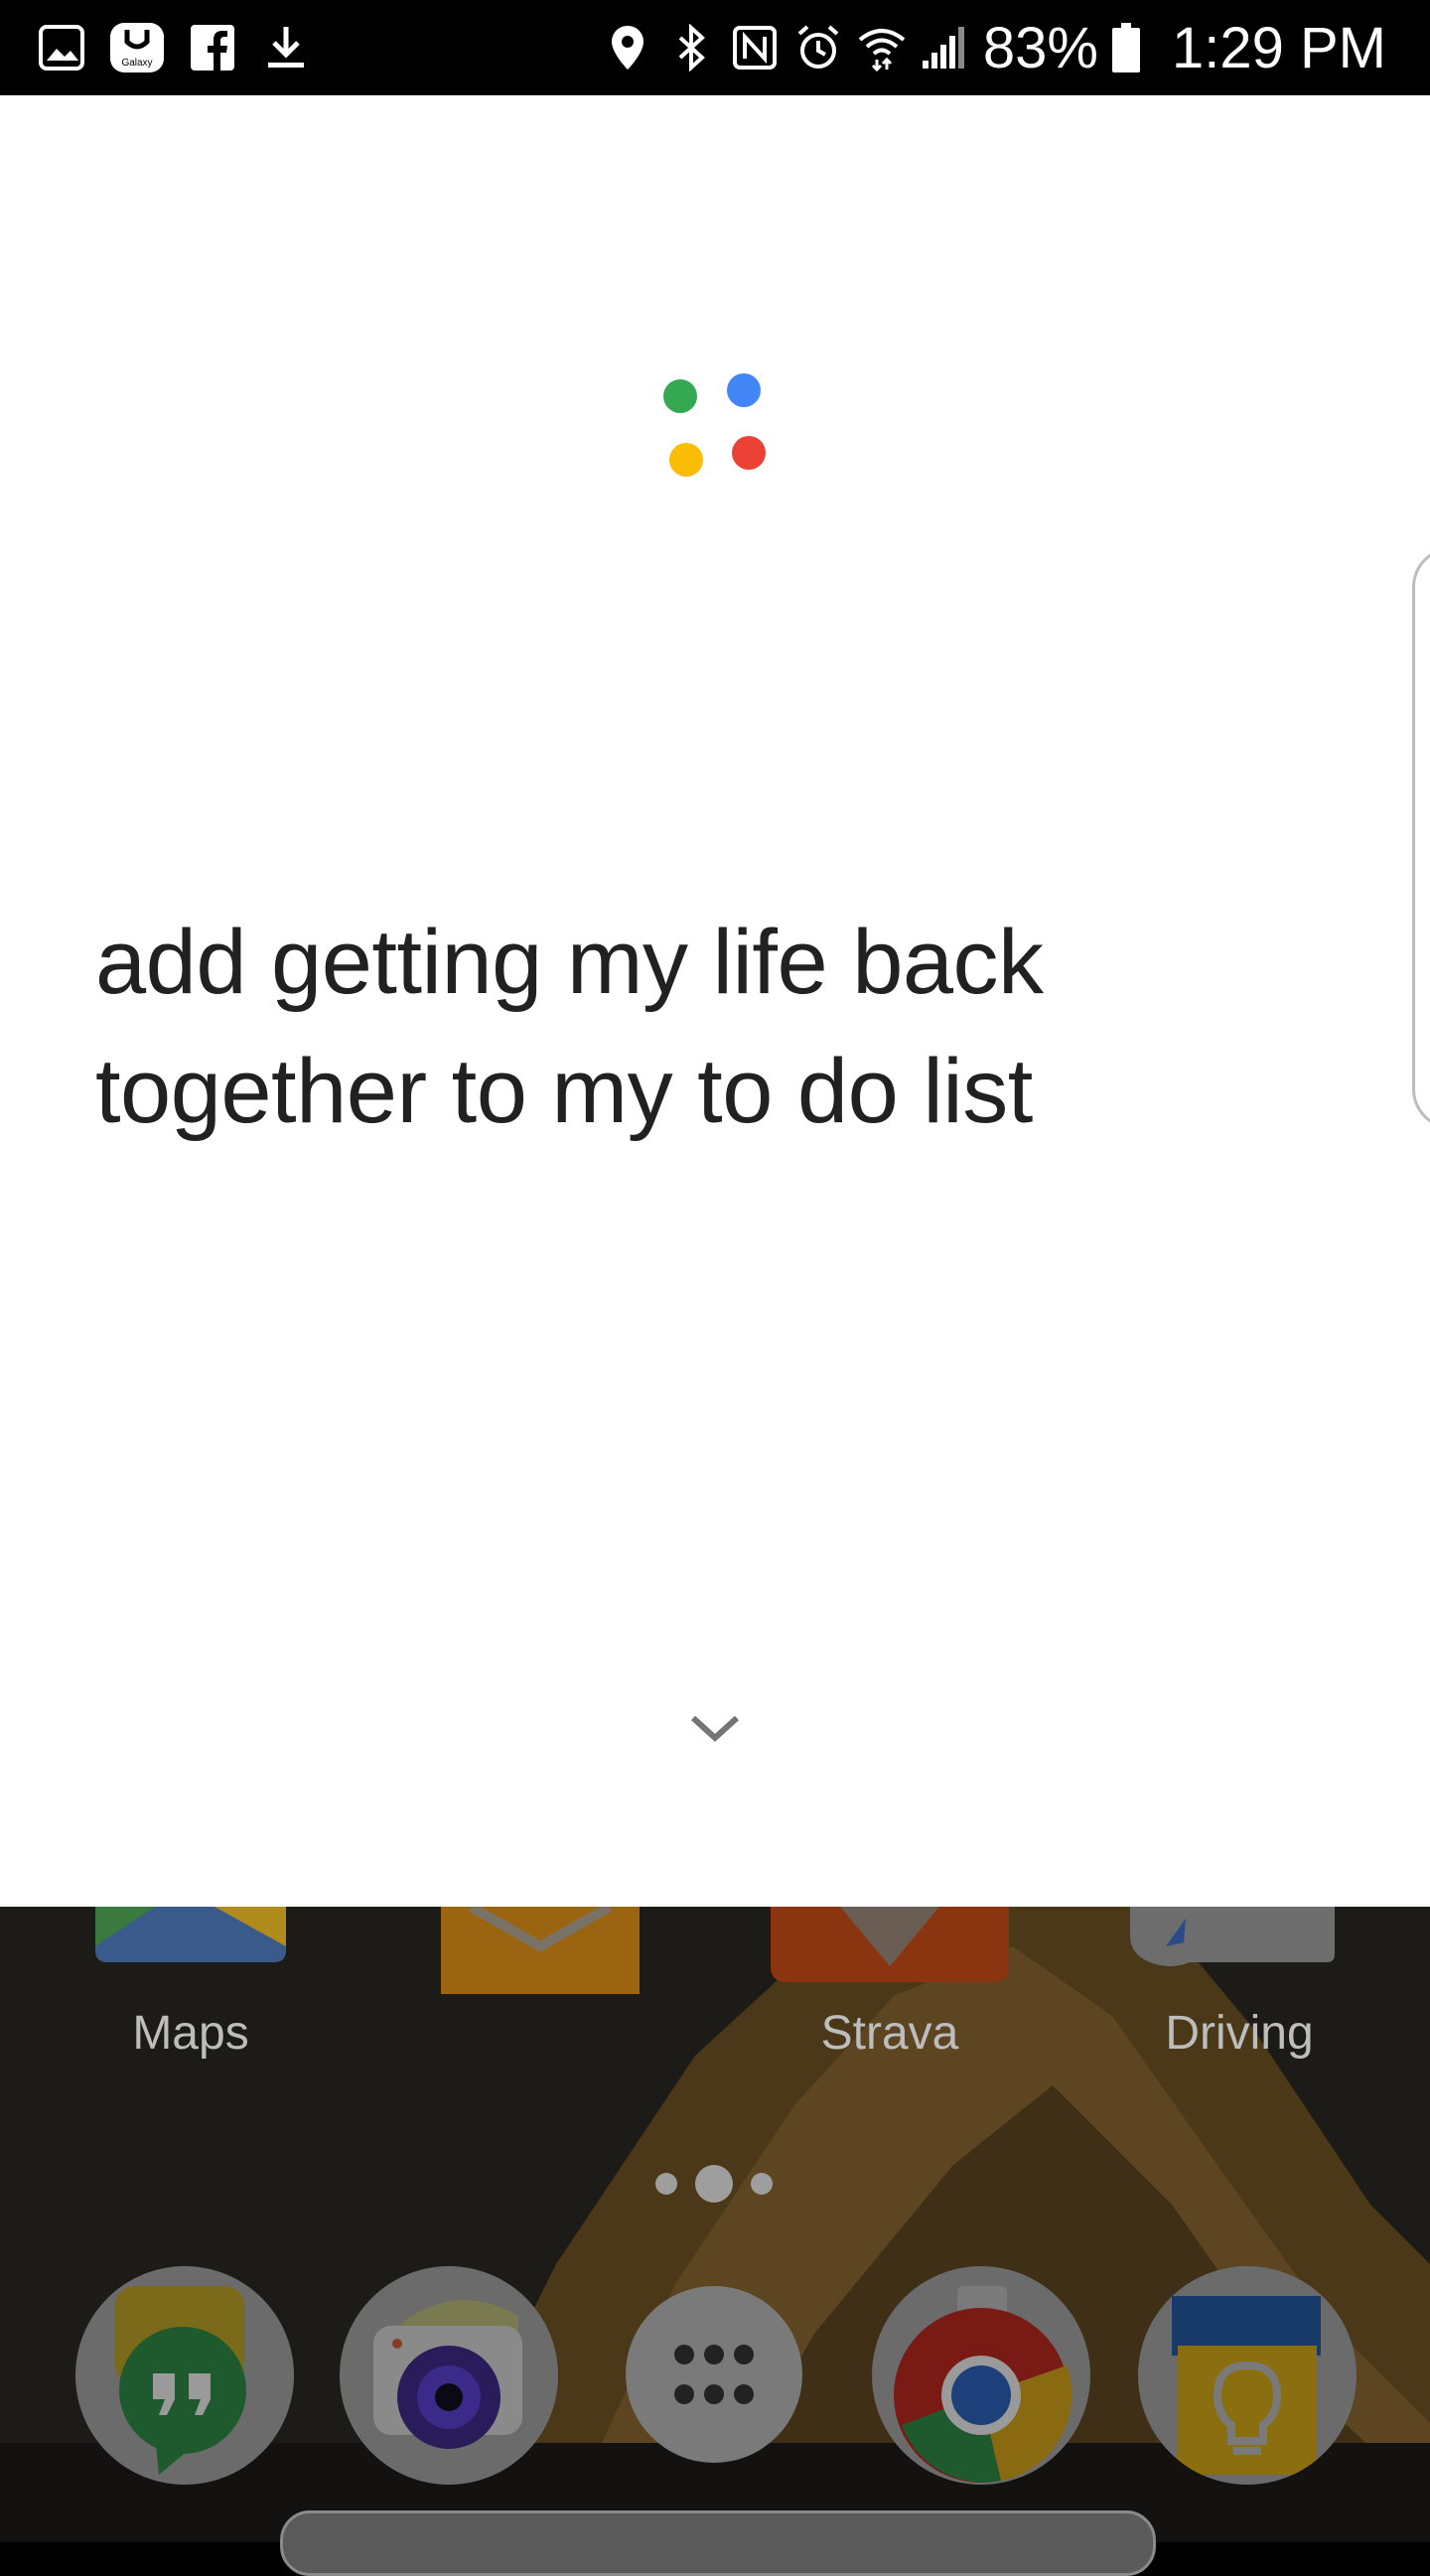 This screenshot has height=2576, width=1430. I want to click on hangouts-icon, so click(185, 2375).